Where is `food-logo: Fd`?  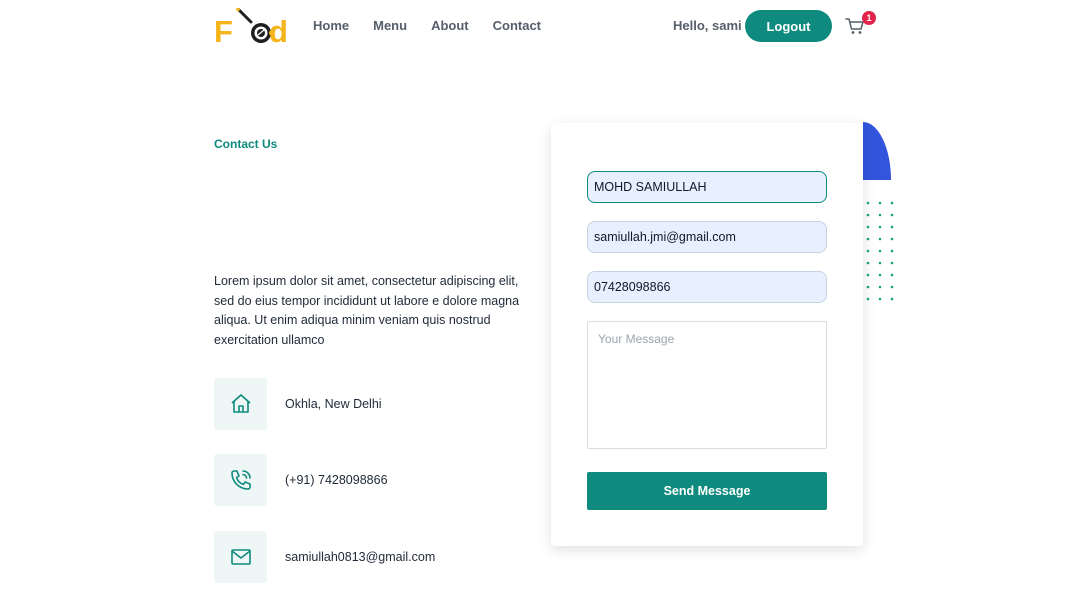 food-logo: Fd is located at coordinates (254, 28).